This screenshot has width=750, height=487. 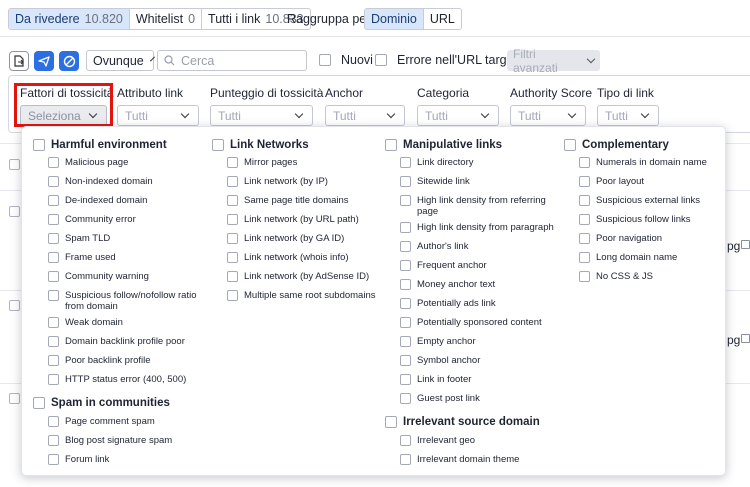 What do you see at coordinates (128, 379) in the screenshot?
I see `option-item: HTTP status error (400, 500)` at bounding box center [128, 379].